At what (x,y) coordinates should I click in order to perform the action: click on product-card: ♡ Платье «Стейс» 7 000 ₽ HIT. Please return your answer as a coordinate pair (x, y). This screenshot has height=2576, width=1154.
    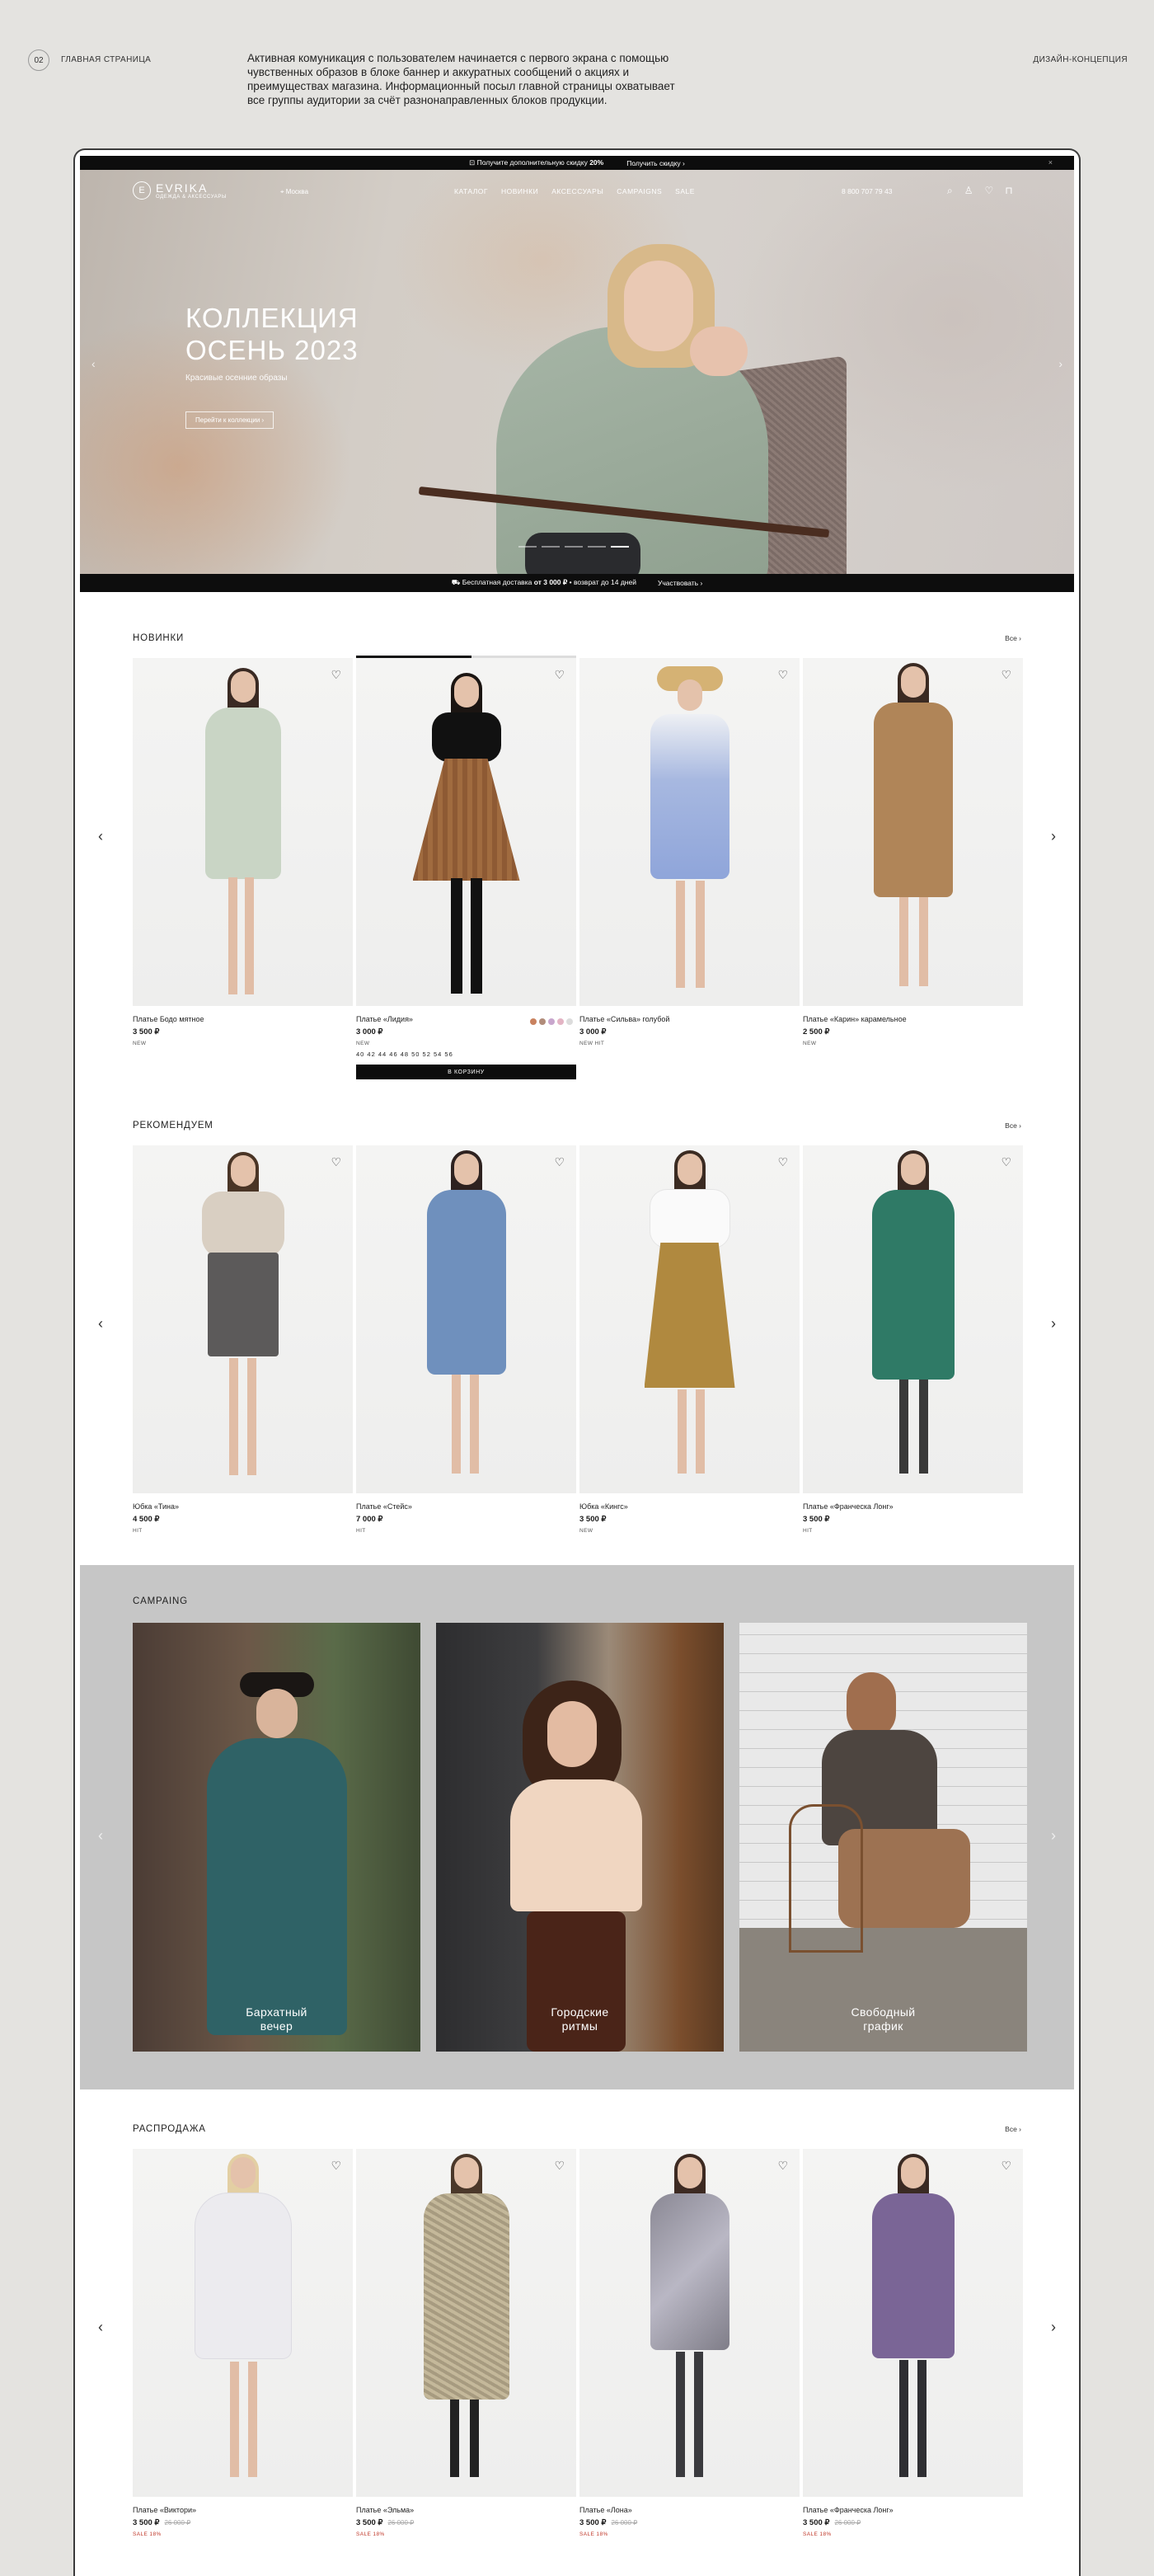
    Looking at the image, I should click on (466, 1339).